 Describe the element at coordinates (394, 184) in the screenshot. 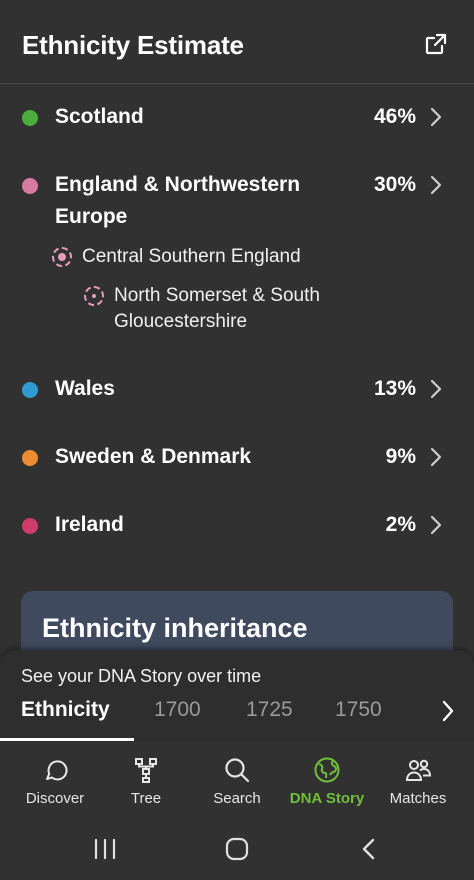

I see `region-percent: 30%` at that location.